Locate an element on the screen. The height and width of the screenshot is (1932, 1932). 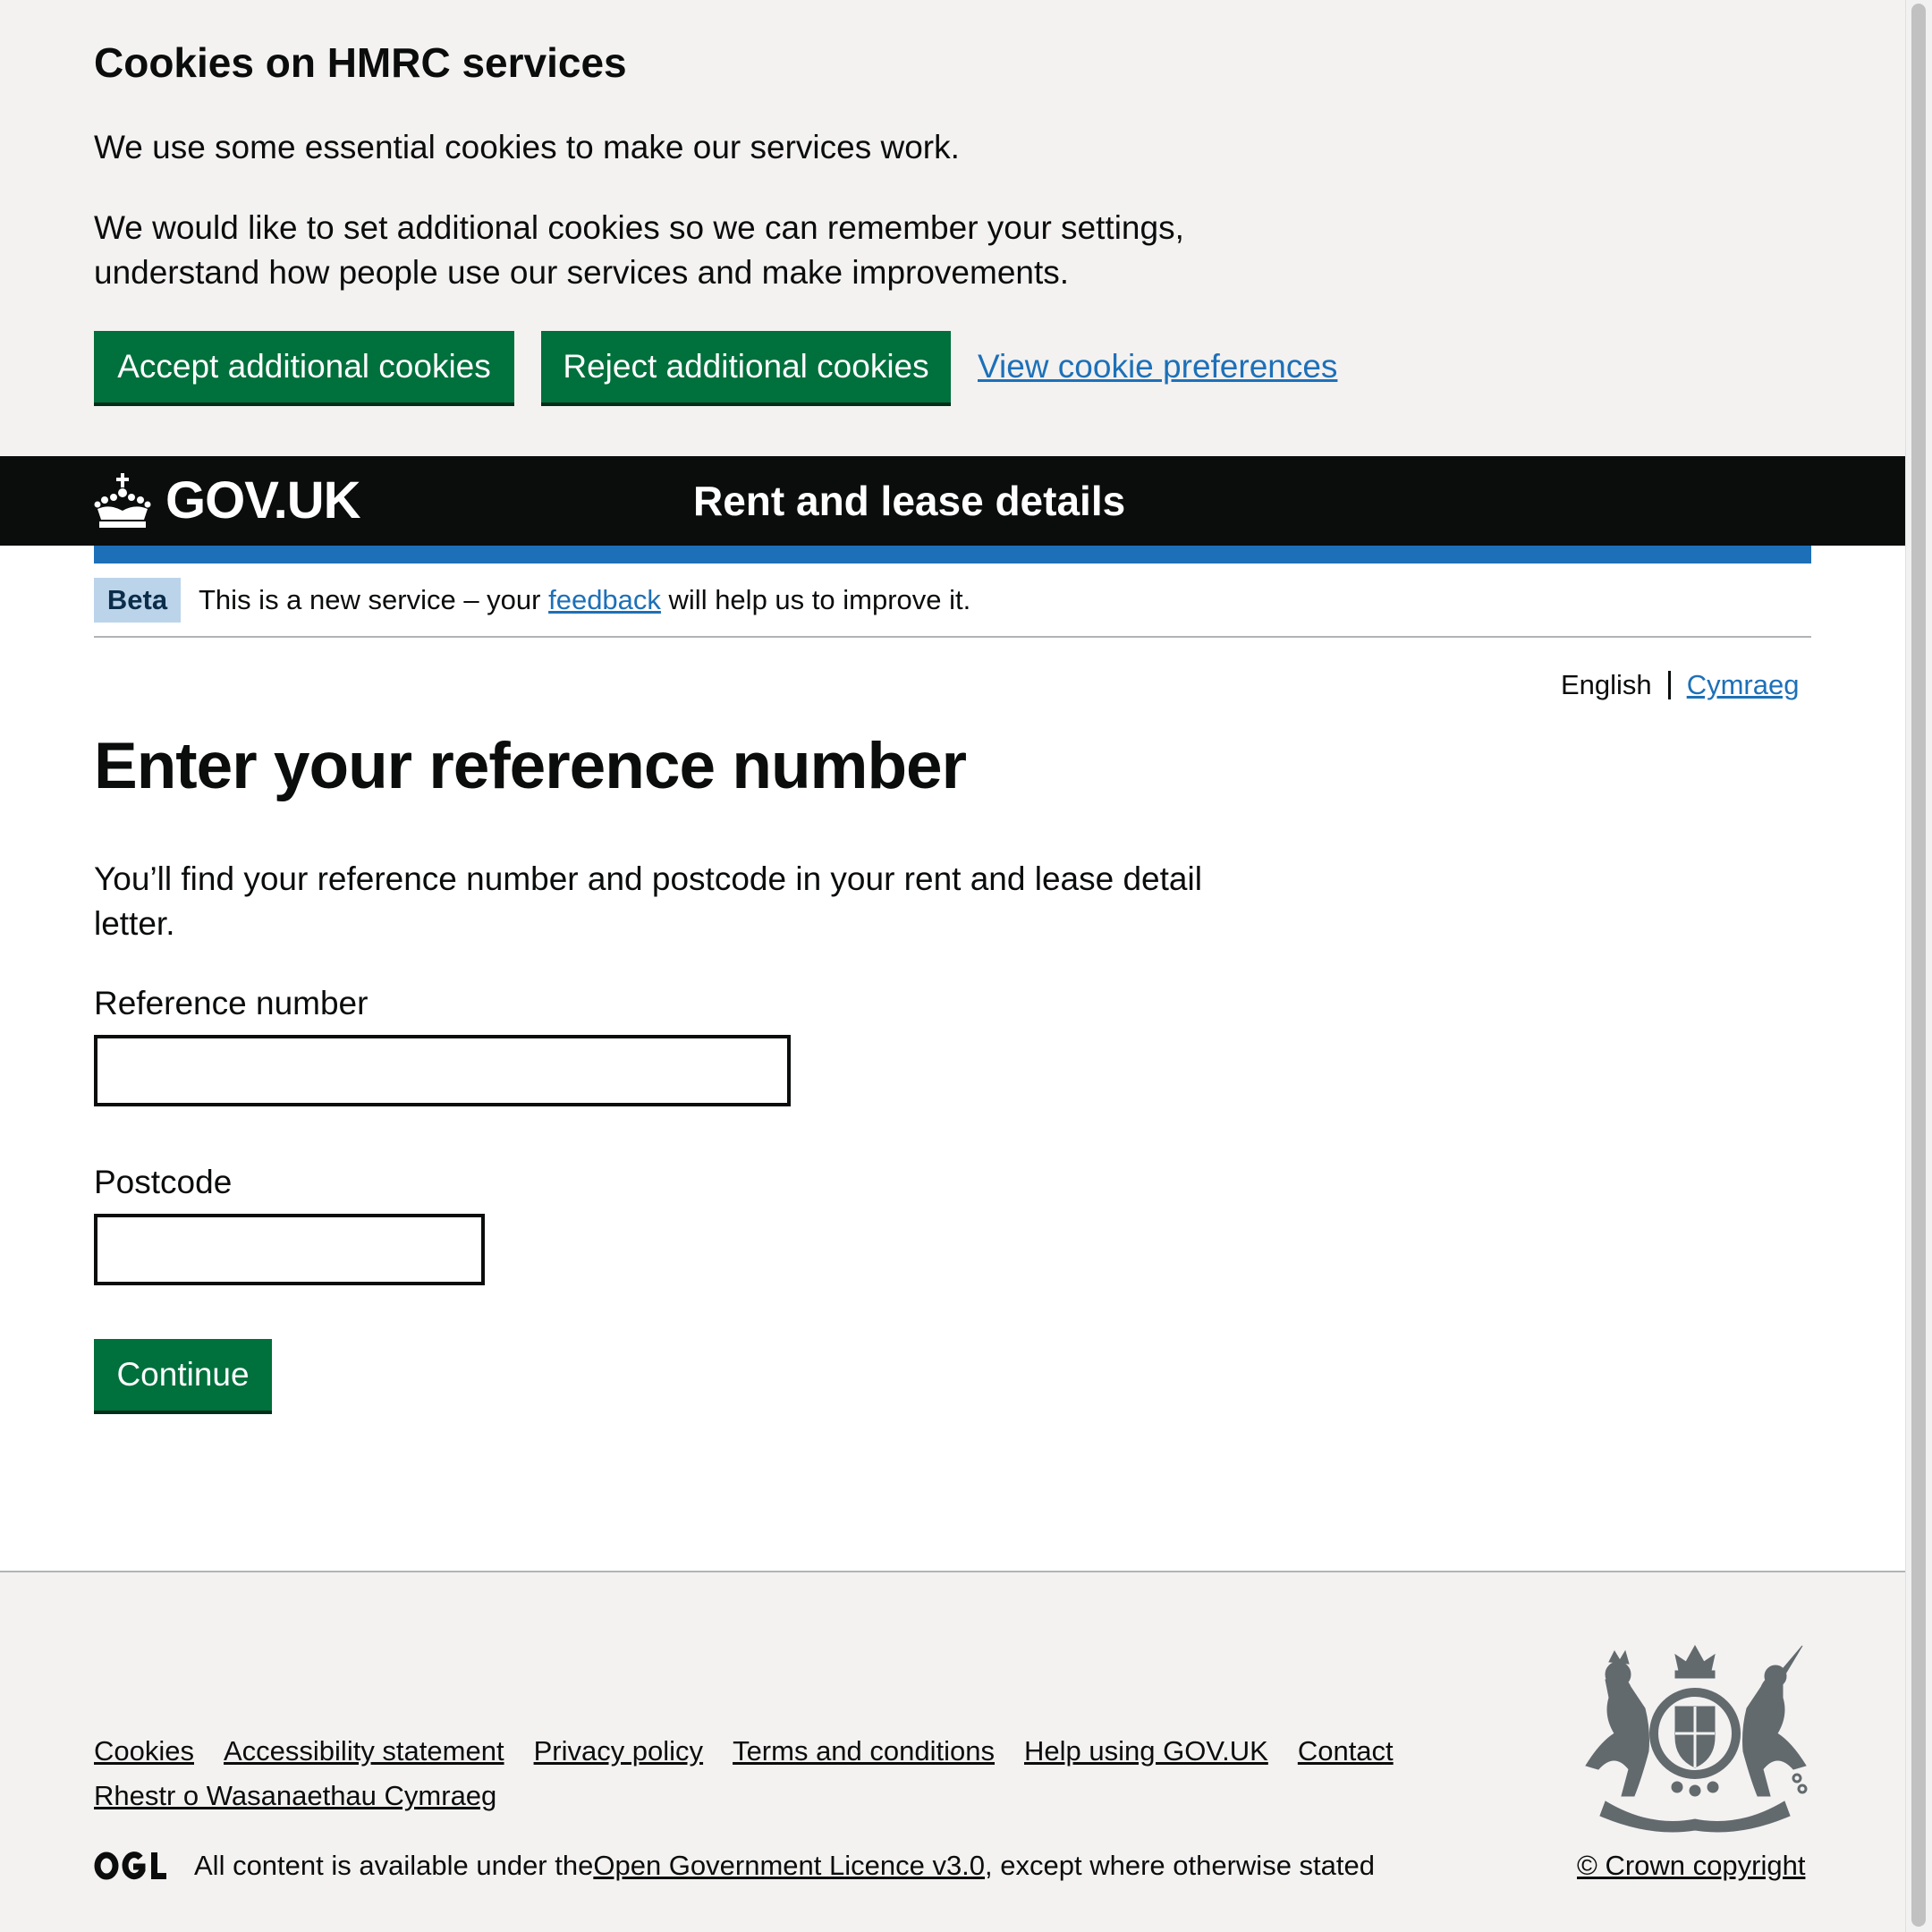
page-title: Enter your reference number is located at coordinates (530, 766).